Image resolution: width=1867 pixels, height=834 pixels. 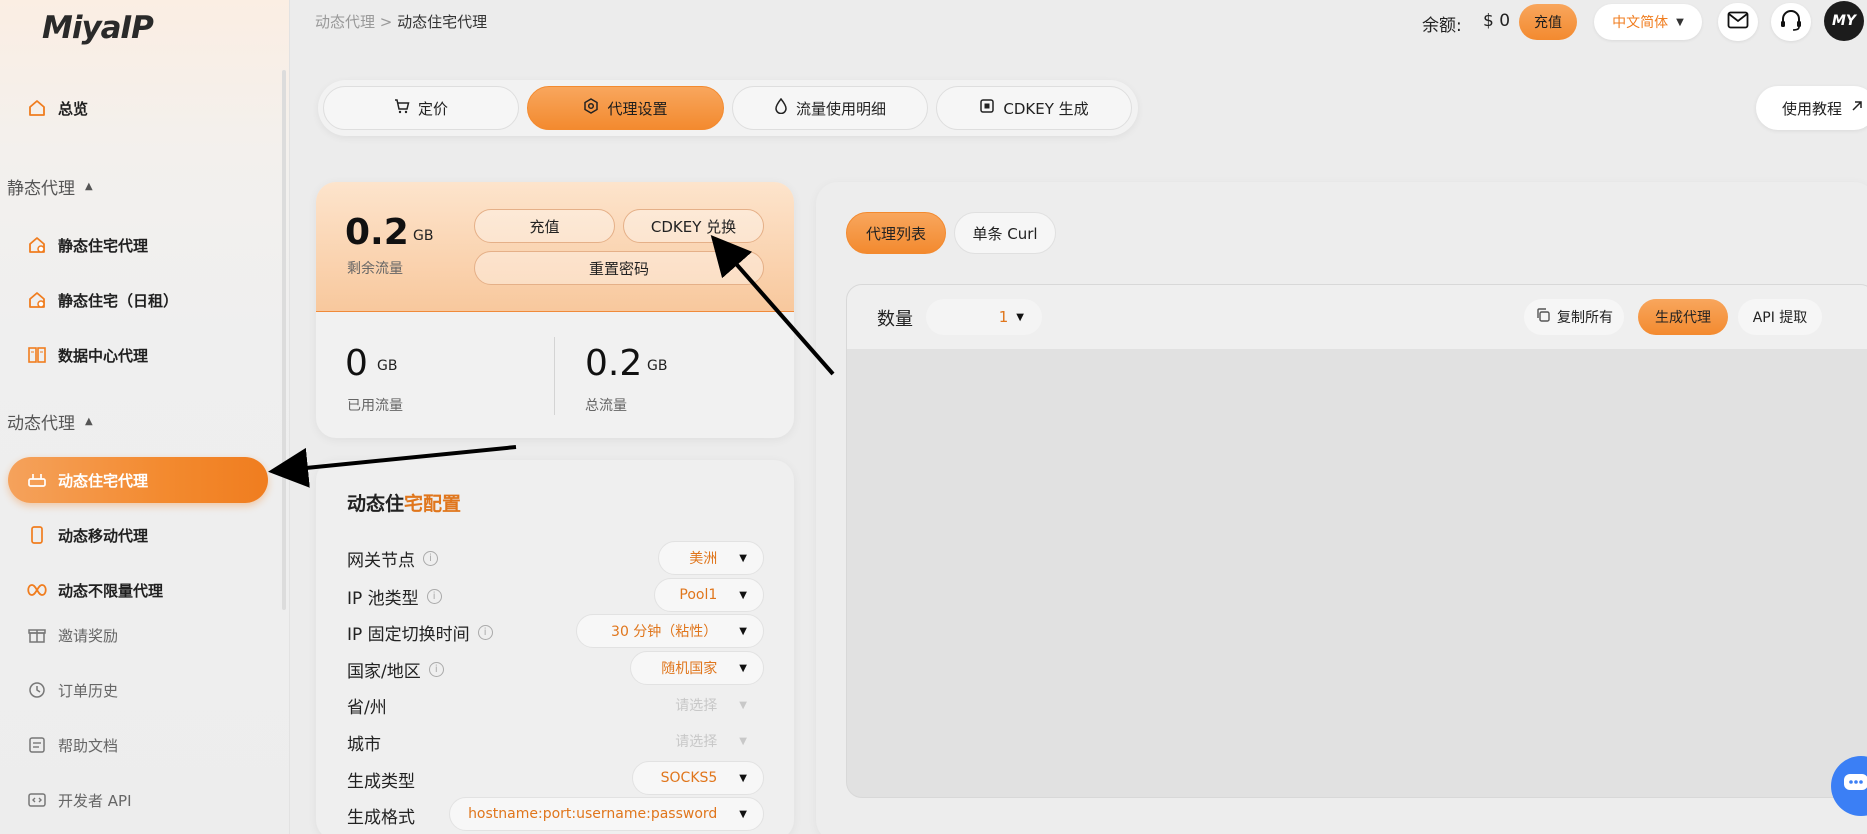 What do you see at coordinates (895, 319) in the screenshot?
I see `quantity-label: 数量` at bounding box center [895, 319].